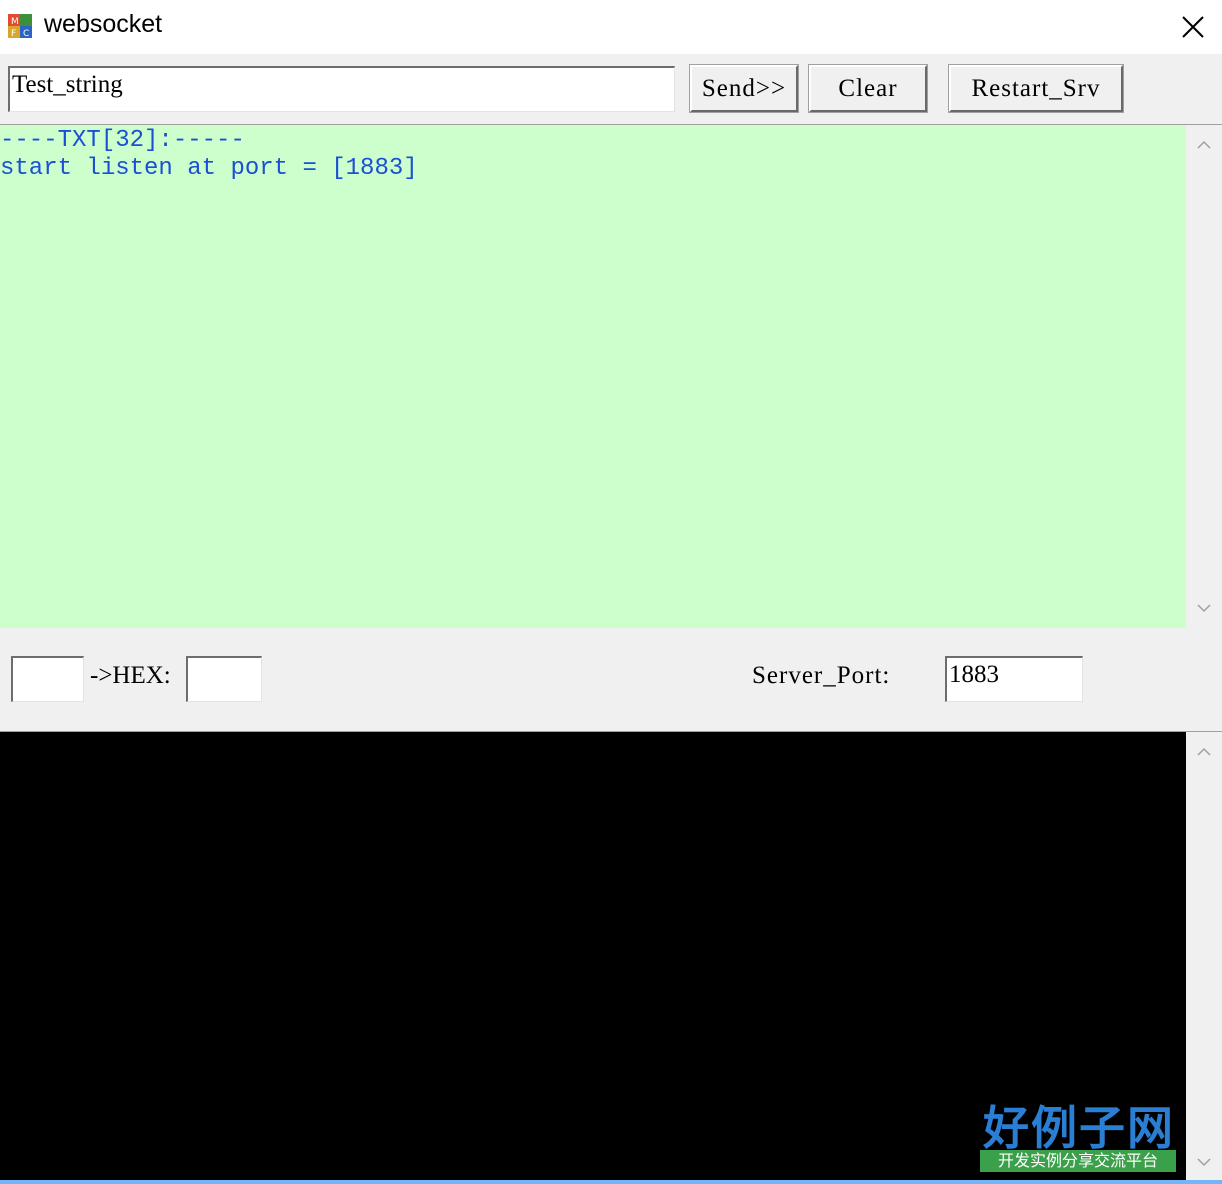 The image size is (1222, 1184). What do you see at coordinates (130, 675) in the screenshot?
I see `hex-label: ->HEX:` at bounding box center [130, 675].